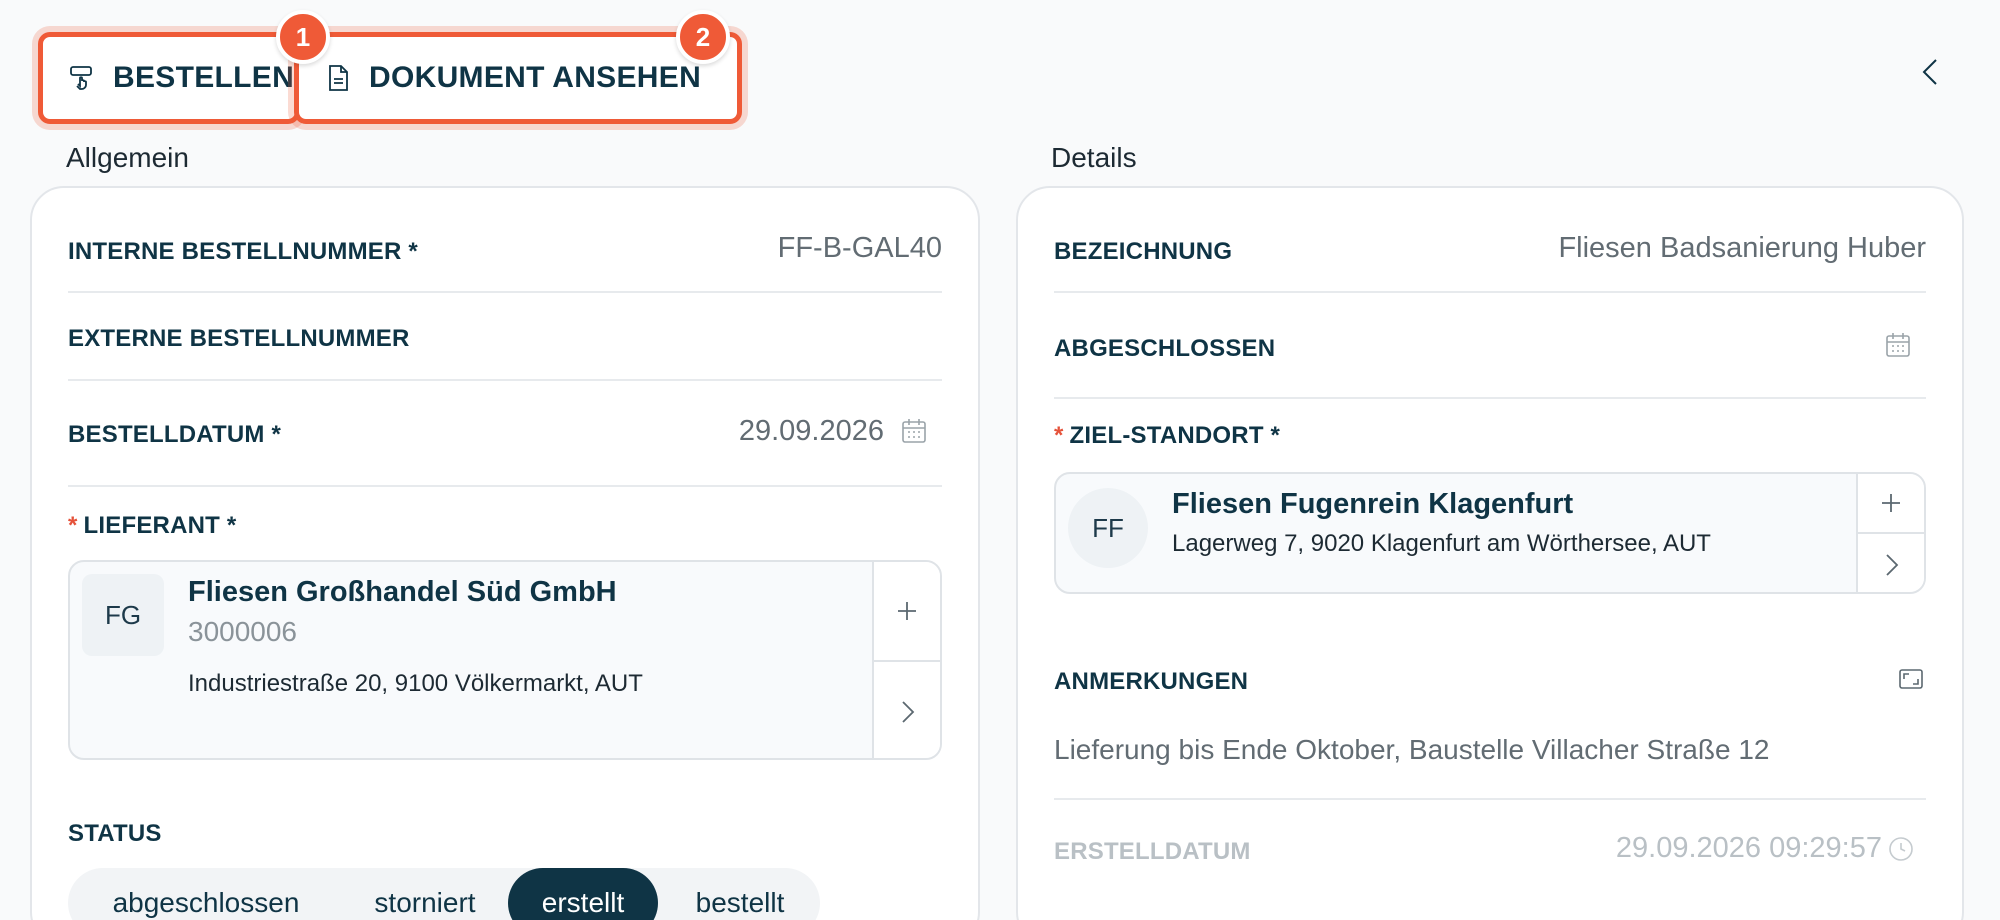  What do you see at coordinates (859, 248) in the screenshot?
I see `internal-order-number-value: FF-B-GAL40` at bounding box center [859, 248].